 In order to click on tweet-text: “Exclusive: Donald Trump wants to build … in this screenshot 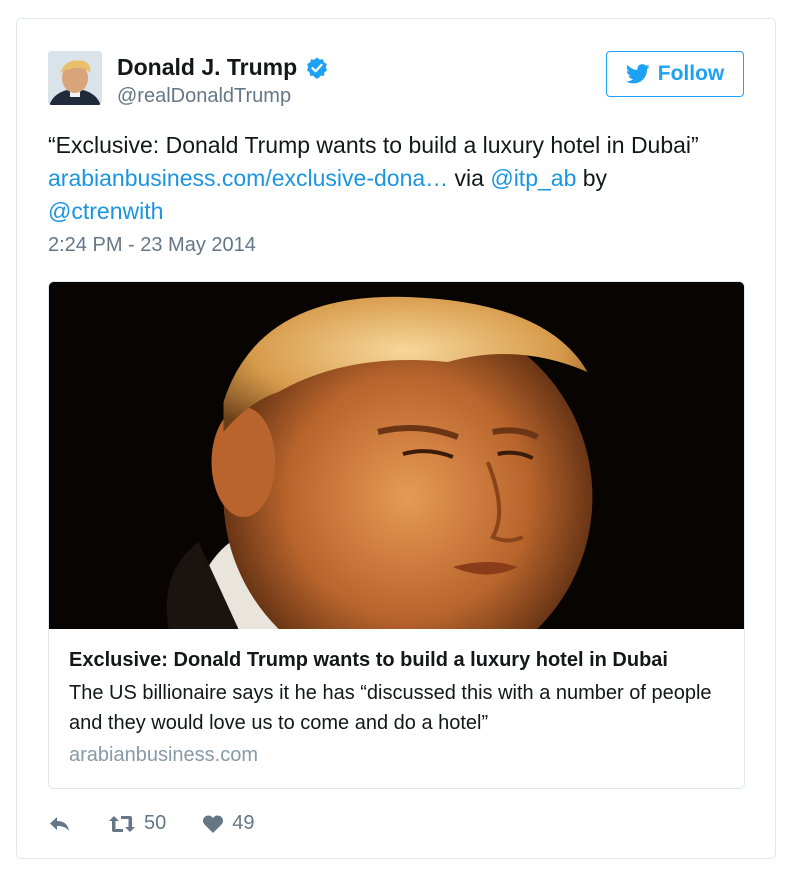, I will do `click(398, 178)`.